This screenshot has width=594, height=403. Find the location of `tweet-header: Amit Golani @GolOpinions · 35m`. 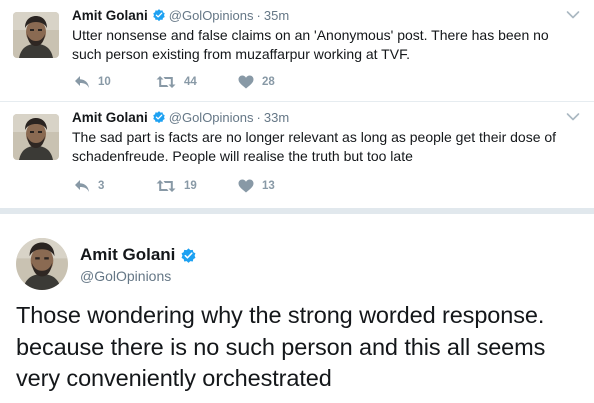

tweet-header: Amit Golani @GolOpinions · 35m is located at coordinates (180, 15).